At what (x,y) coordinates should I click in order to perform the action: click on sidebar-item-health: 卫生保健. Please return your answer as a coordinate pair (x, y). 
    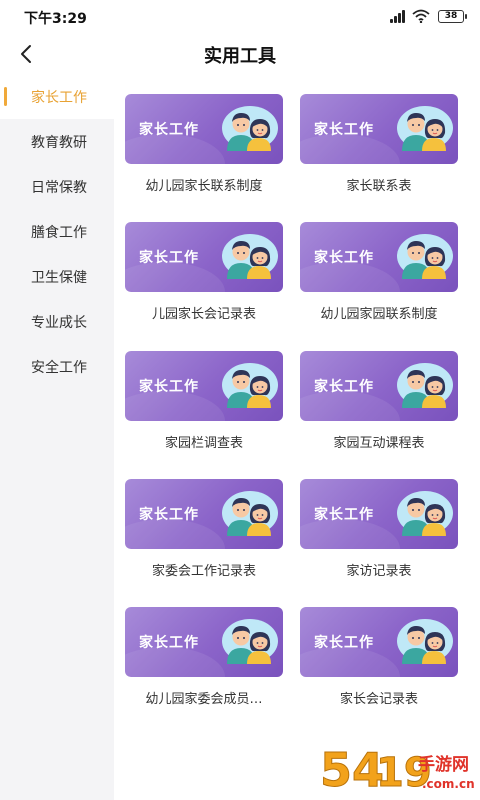
    Looking at the image, I should click on (57, 276).